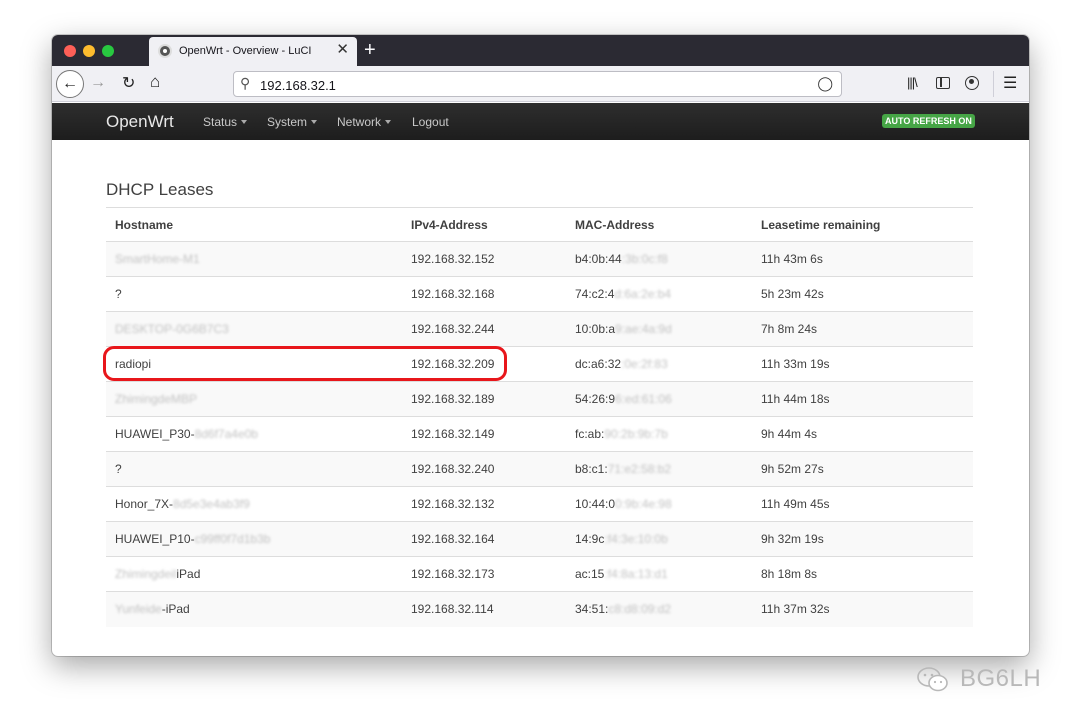 The height and width of the screenshot is (724, 1080). Describe the element at coordinates (943, 83) in the screenshot. I see `sidebar-icon` at that location.